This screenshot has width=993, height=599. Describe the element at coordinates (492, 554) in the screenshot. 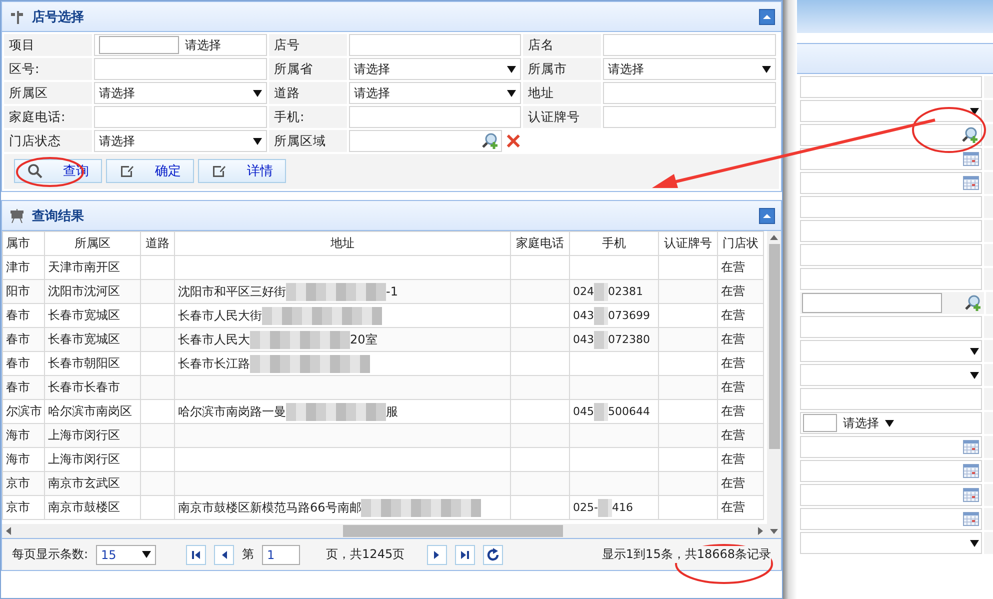

I see `refresh-button` at that location.